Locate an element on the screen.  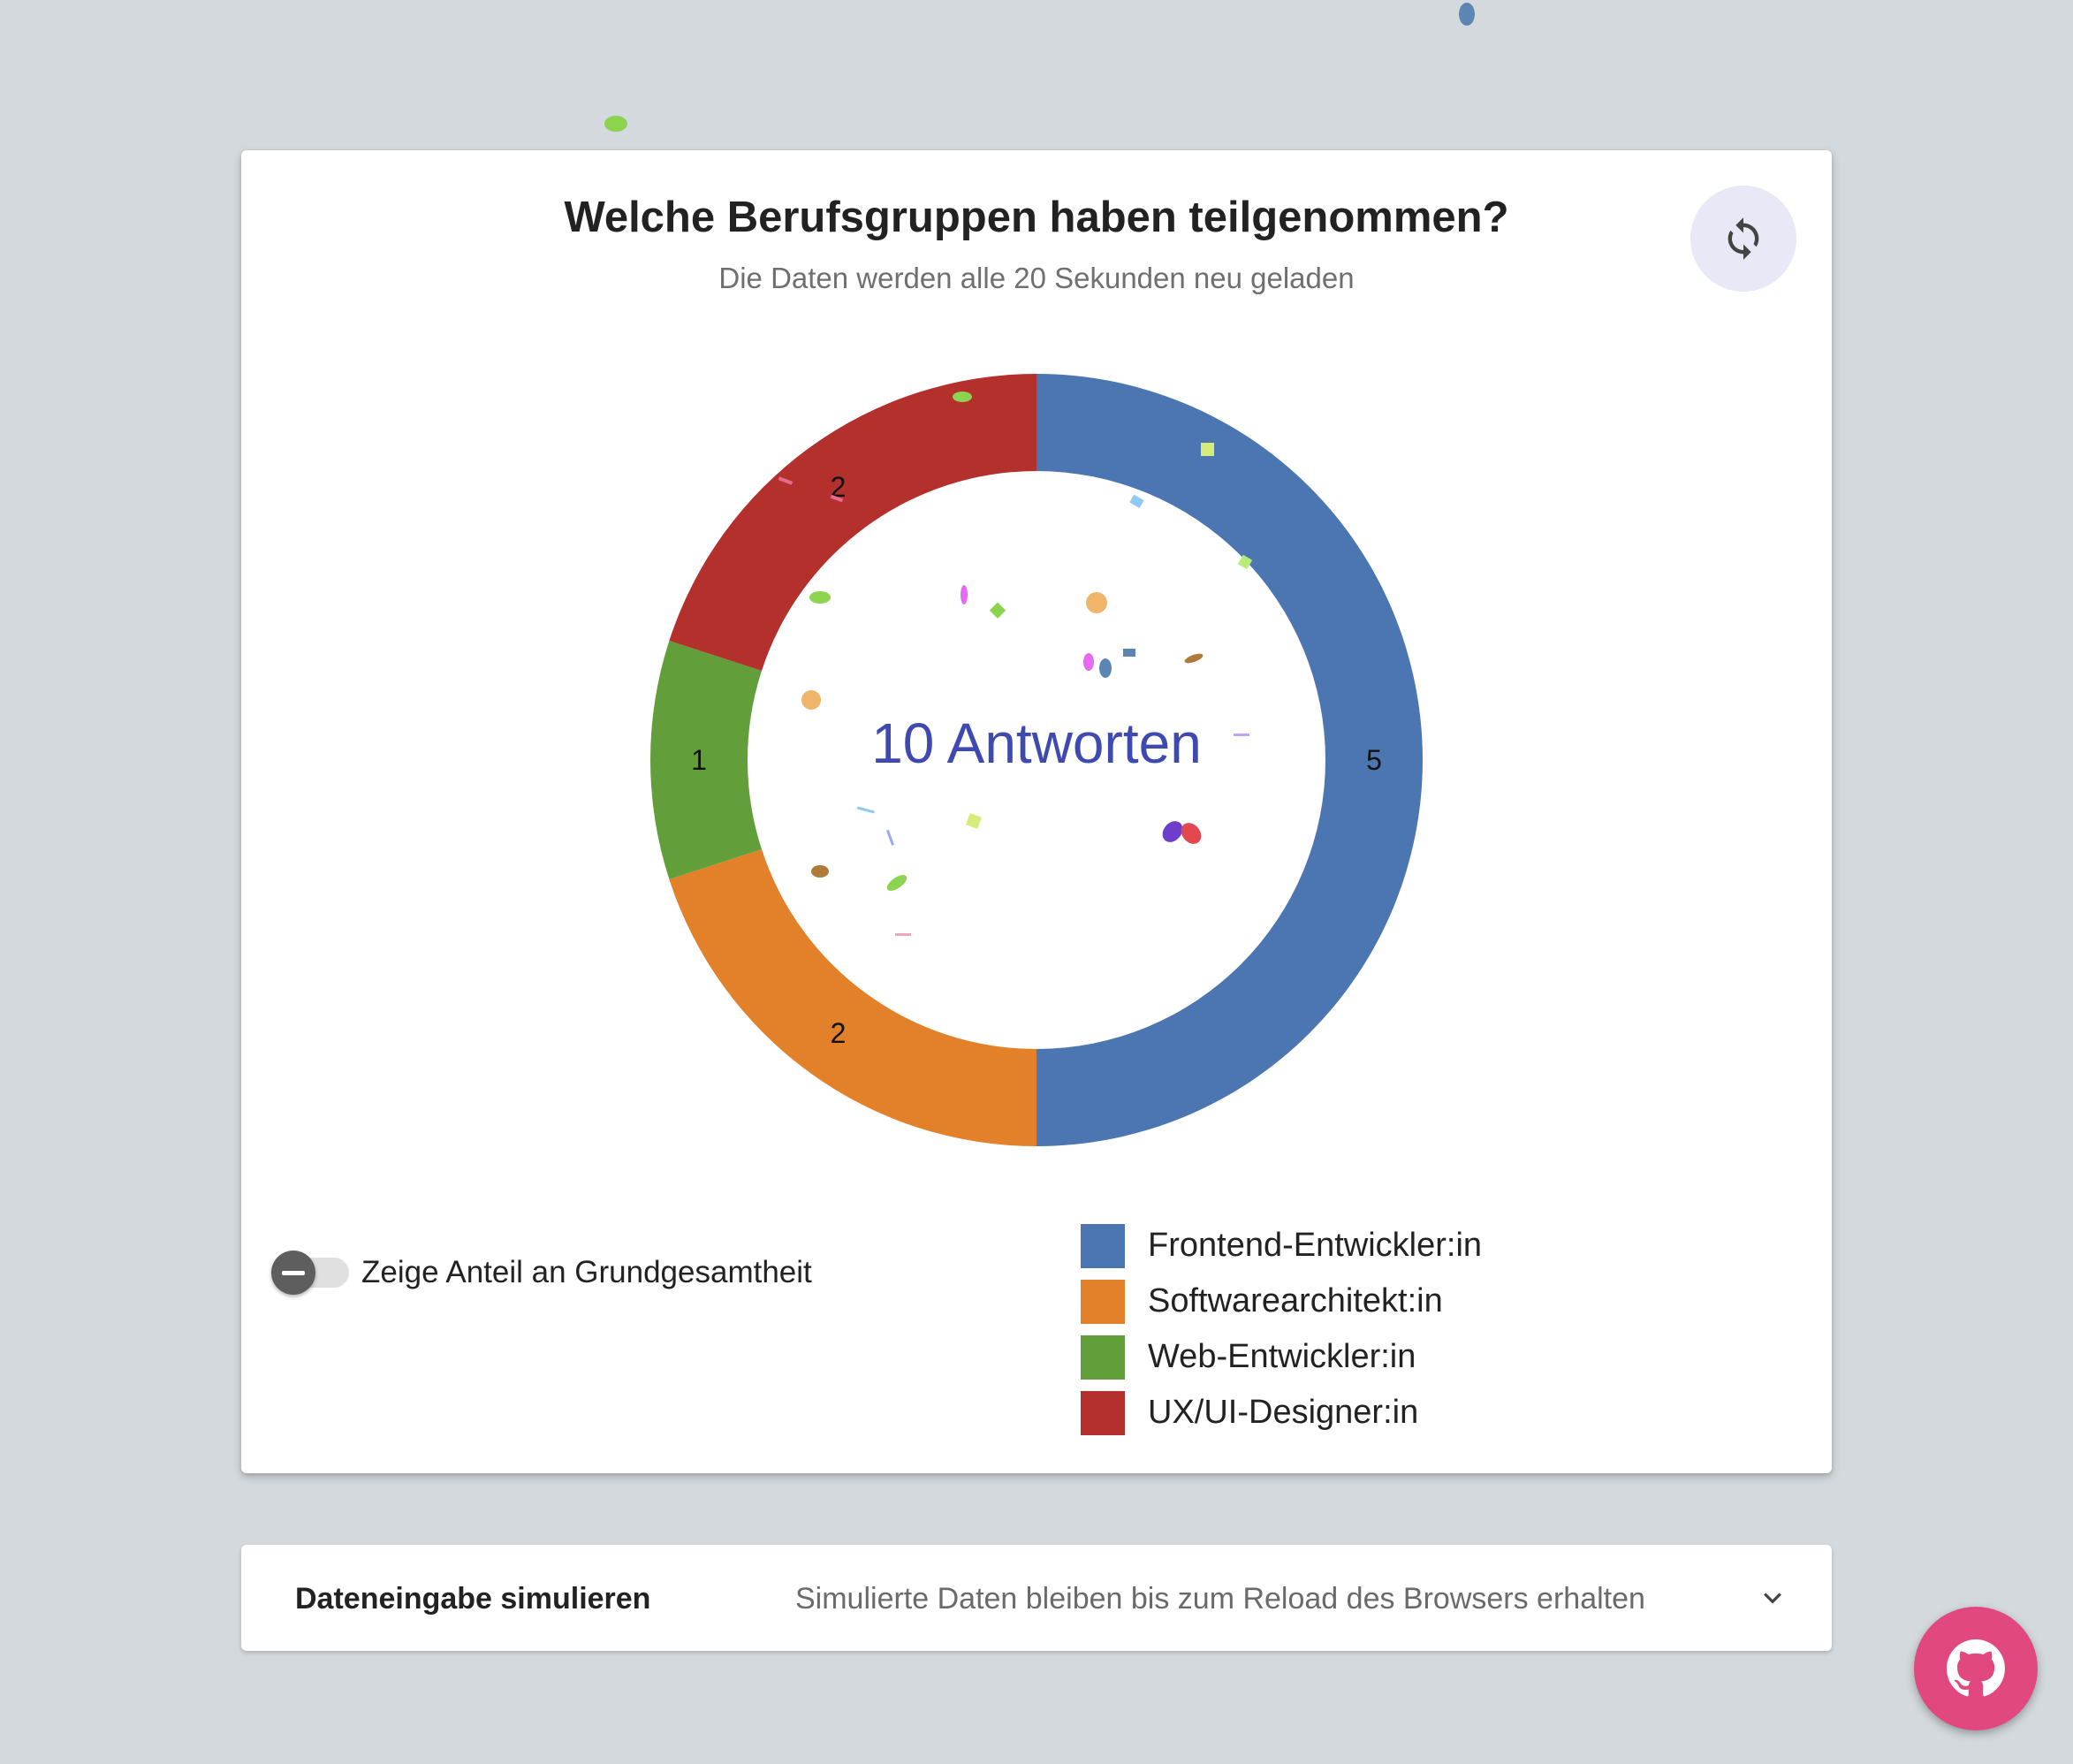
github-button is located at coordinates (1976, 1668).